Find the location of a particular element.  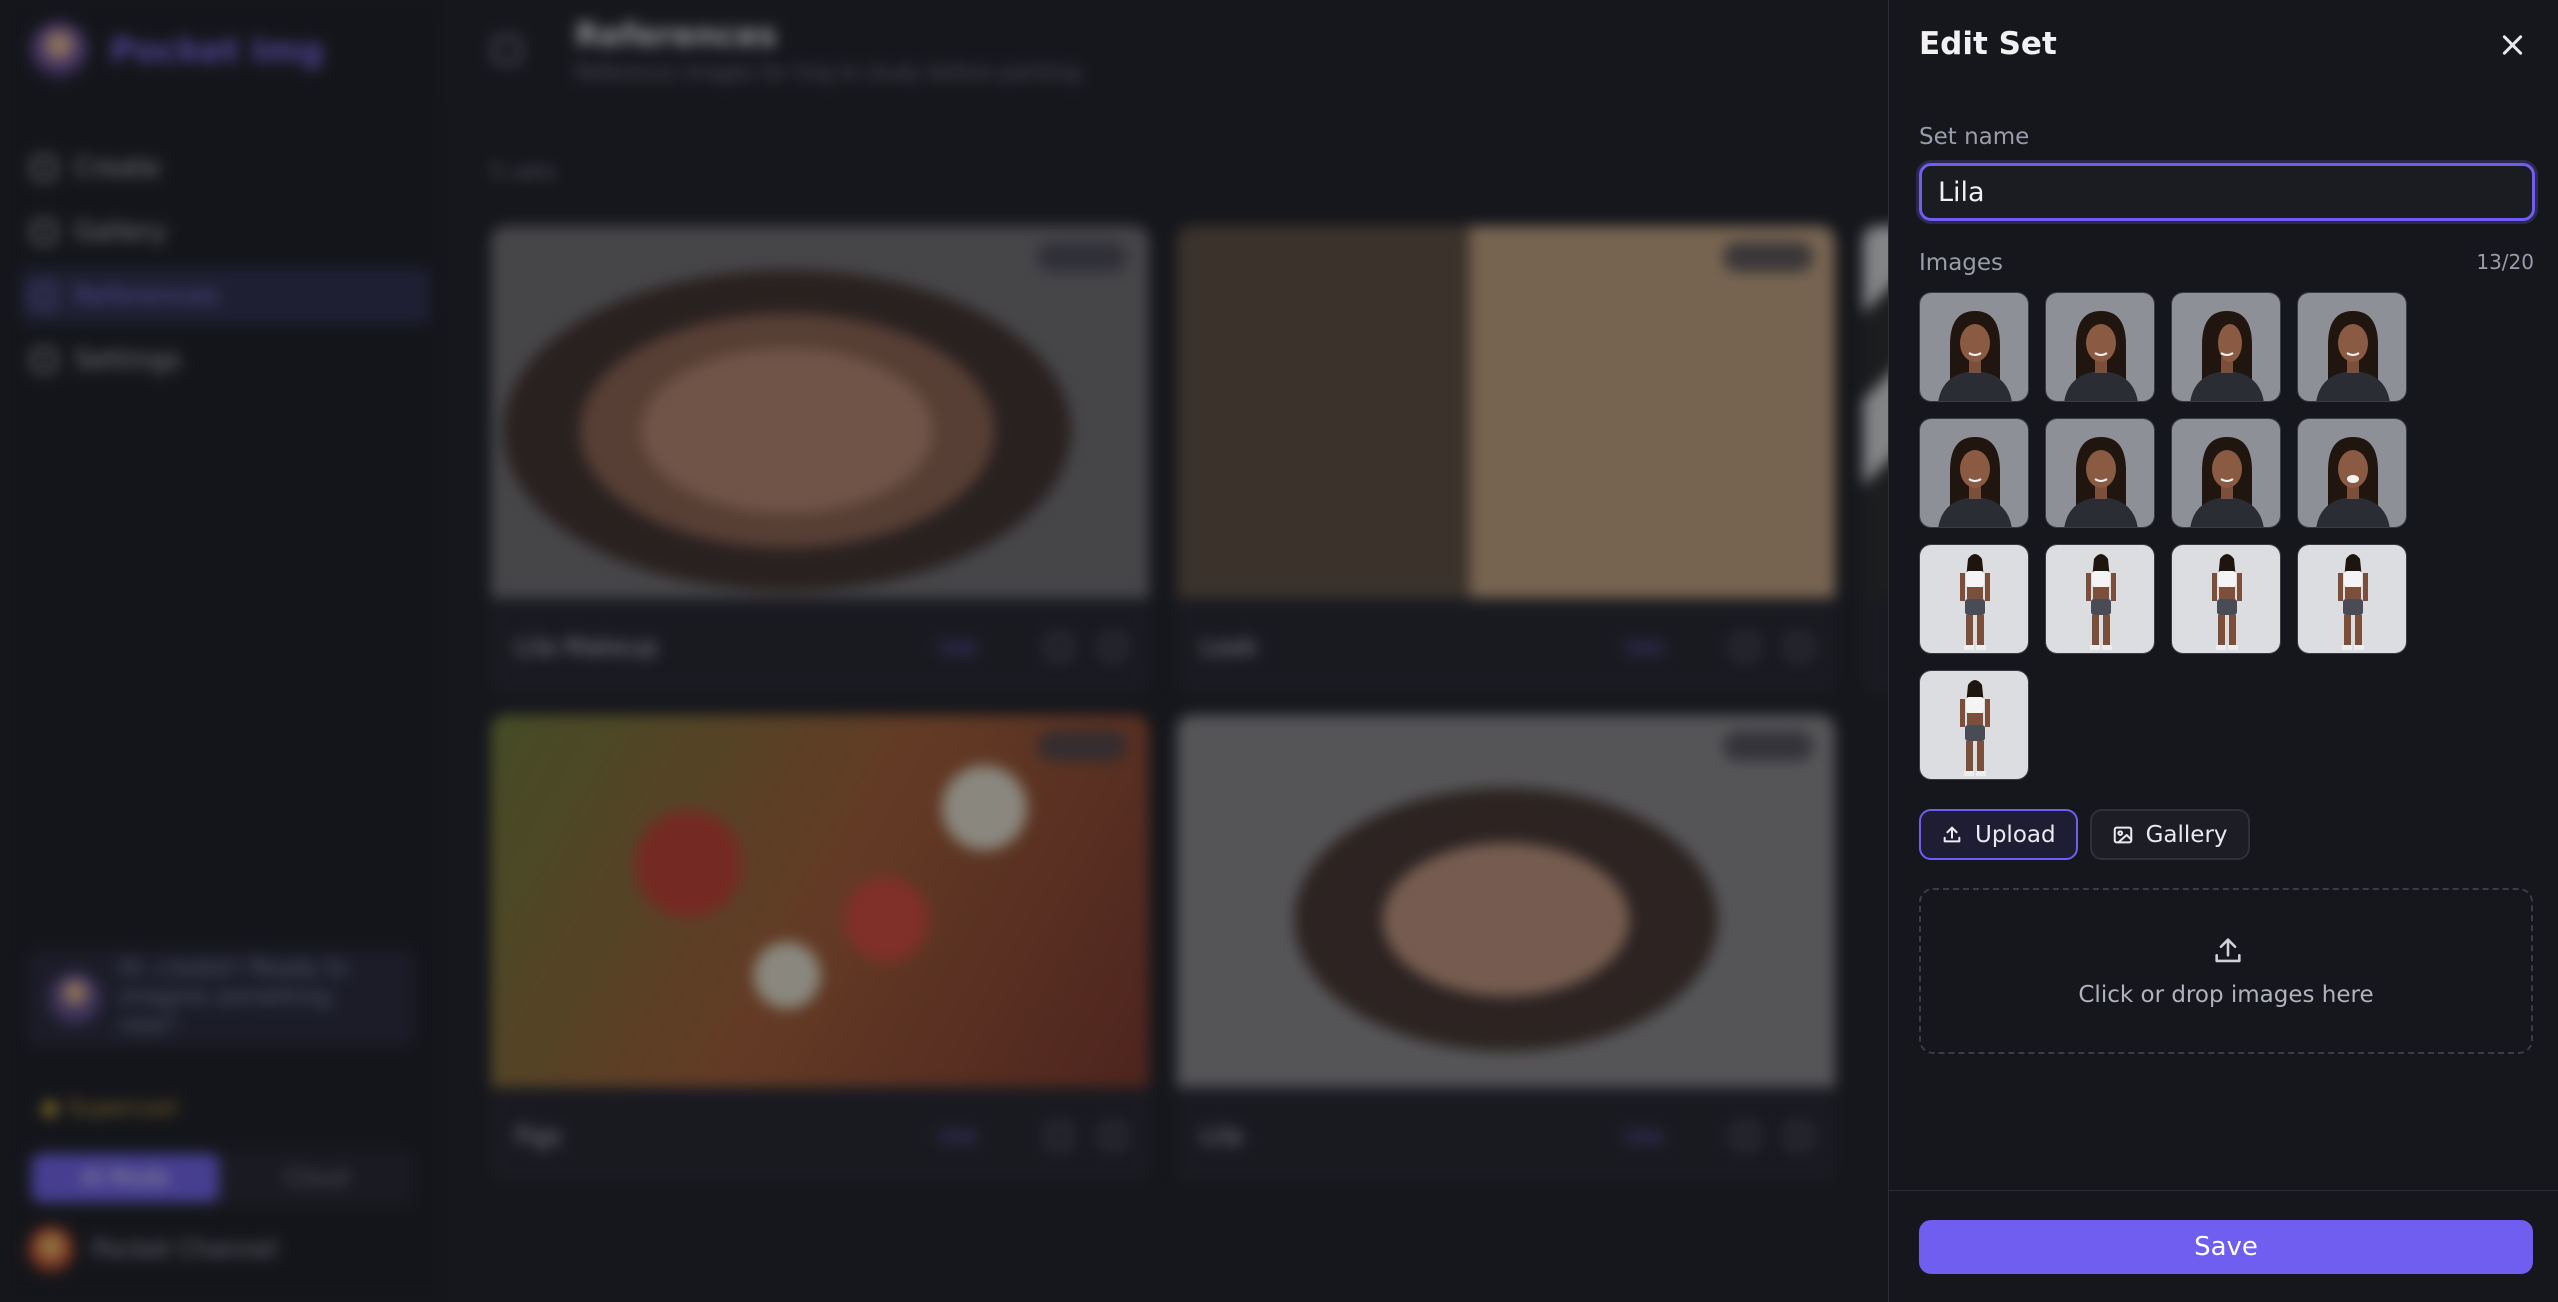

card-name: Lila Makeup is located at coordinates (586, 647).